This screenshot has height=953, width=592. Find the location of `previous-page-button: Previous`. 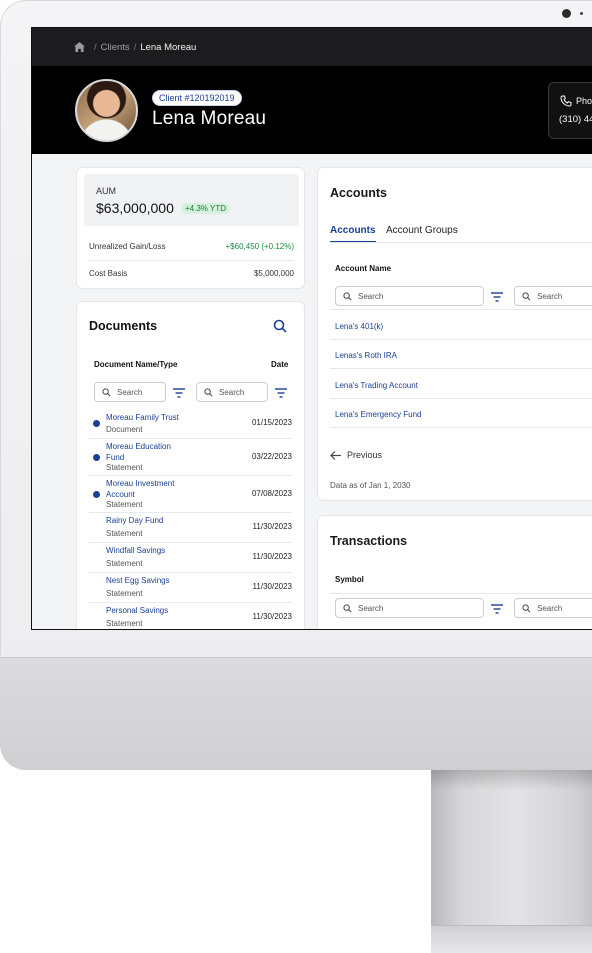

previous-page-button: Previous is located at coordinates (356, 455).